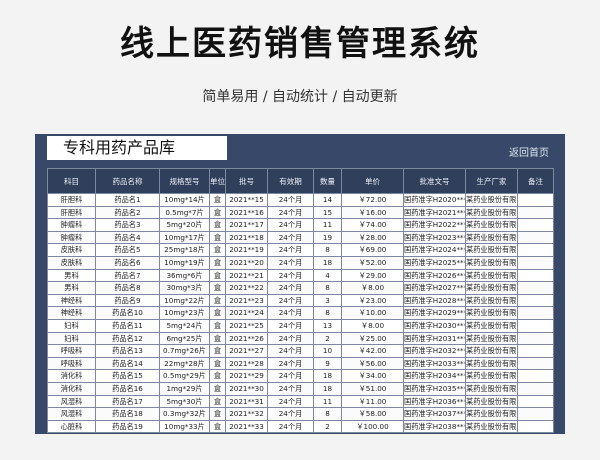  I want to click on cell-subject: 风湿科, so click(71, 401).